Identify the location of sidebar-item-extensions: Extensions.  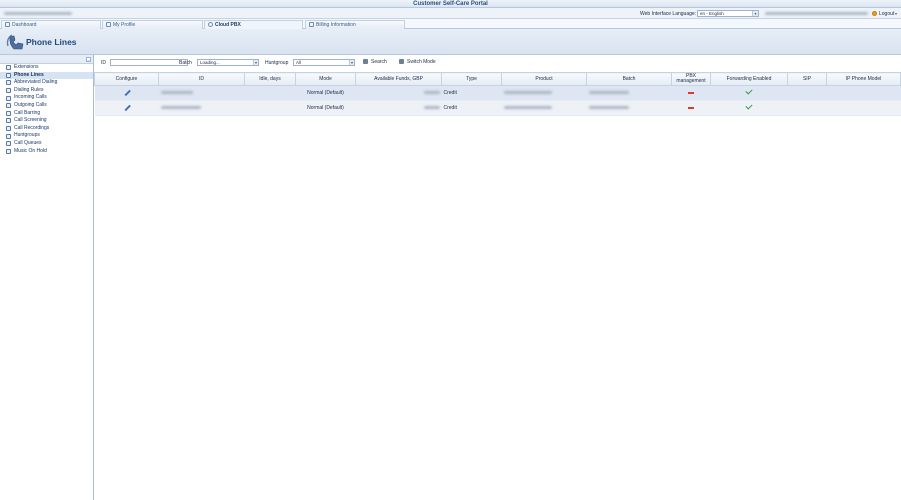
(46, 68).